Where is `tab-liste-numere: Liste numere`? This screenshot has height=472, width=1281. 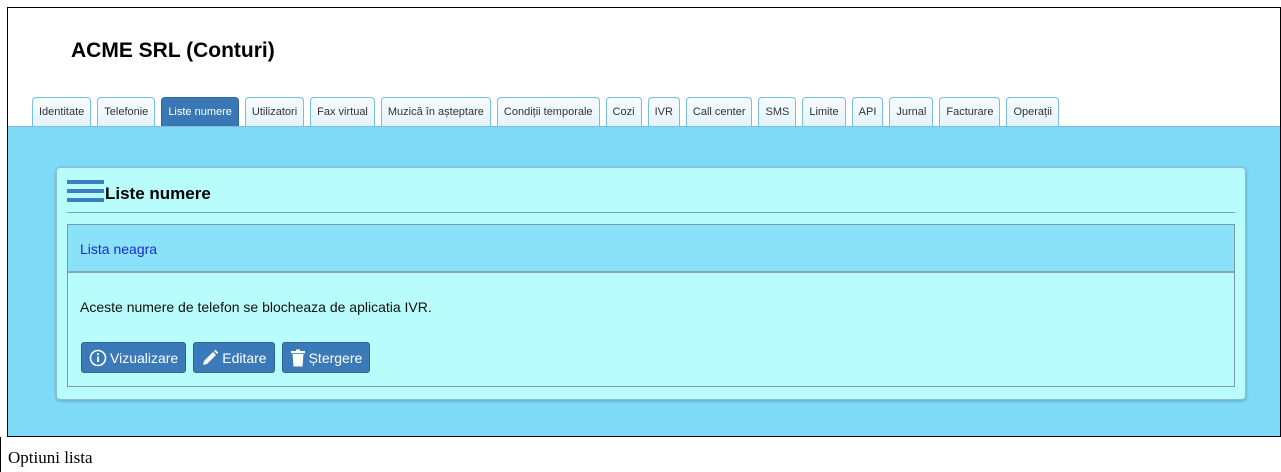 tab-liste-numere: Liste numere is located at coordinates (200, 111).